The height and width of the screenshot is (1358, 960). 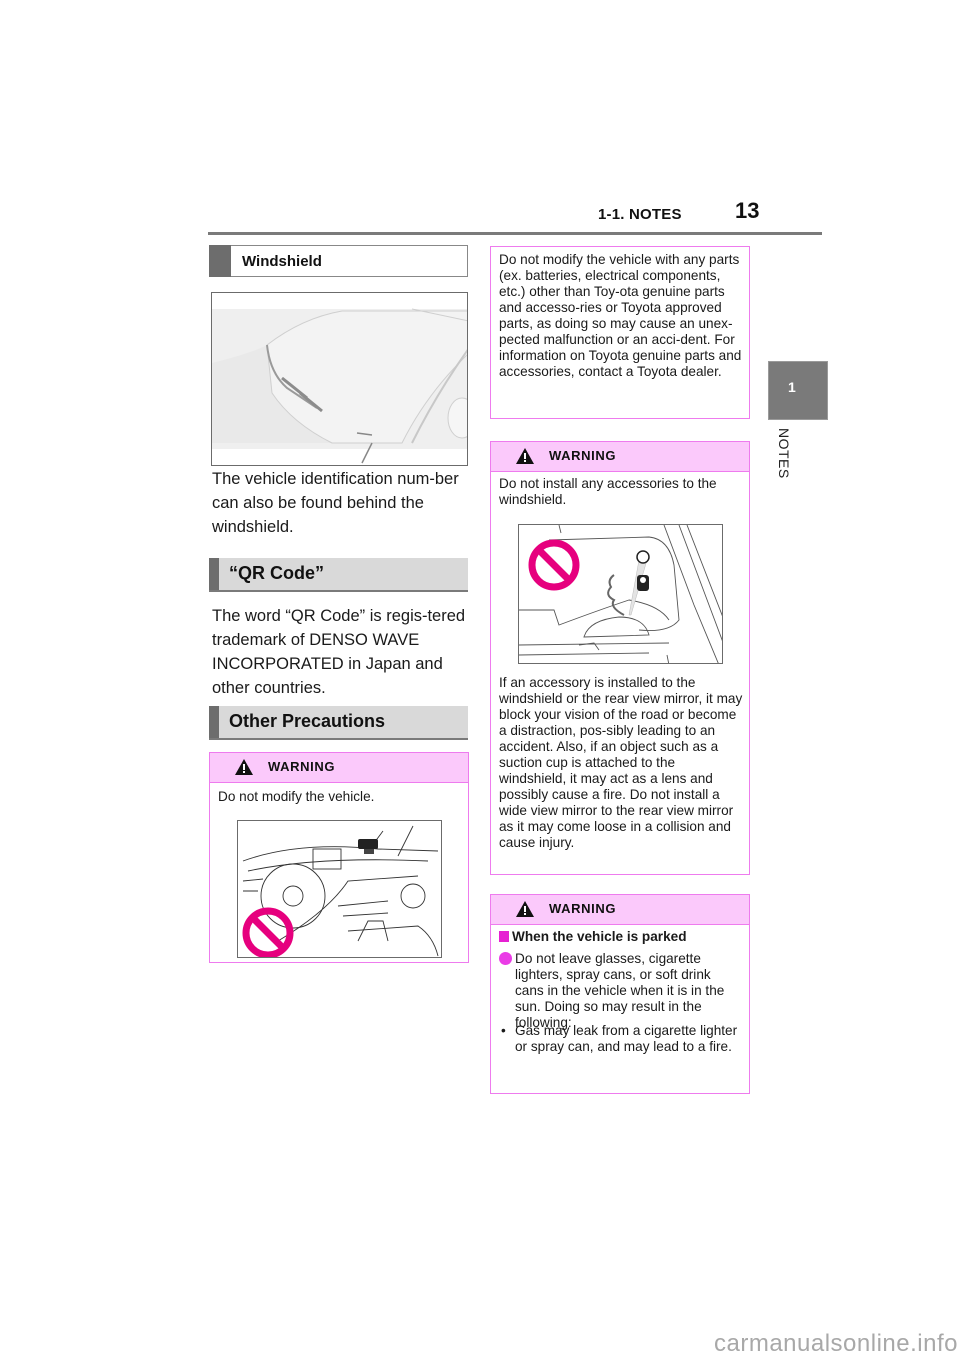 What do you see at coordinates (277, 573) in the screenshot?
I see `qr-code-heading-text: “QR Code”` at bounding box center [277, 573].